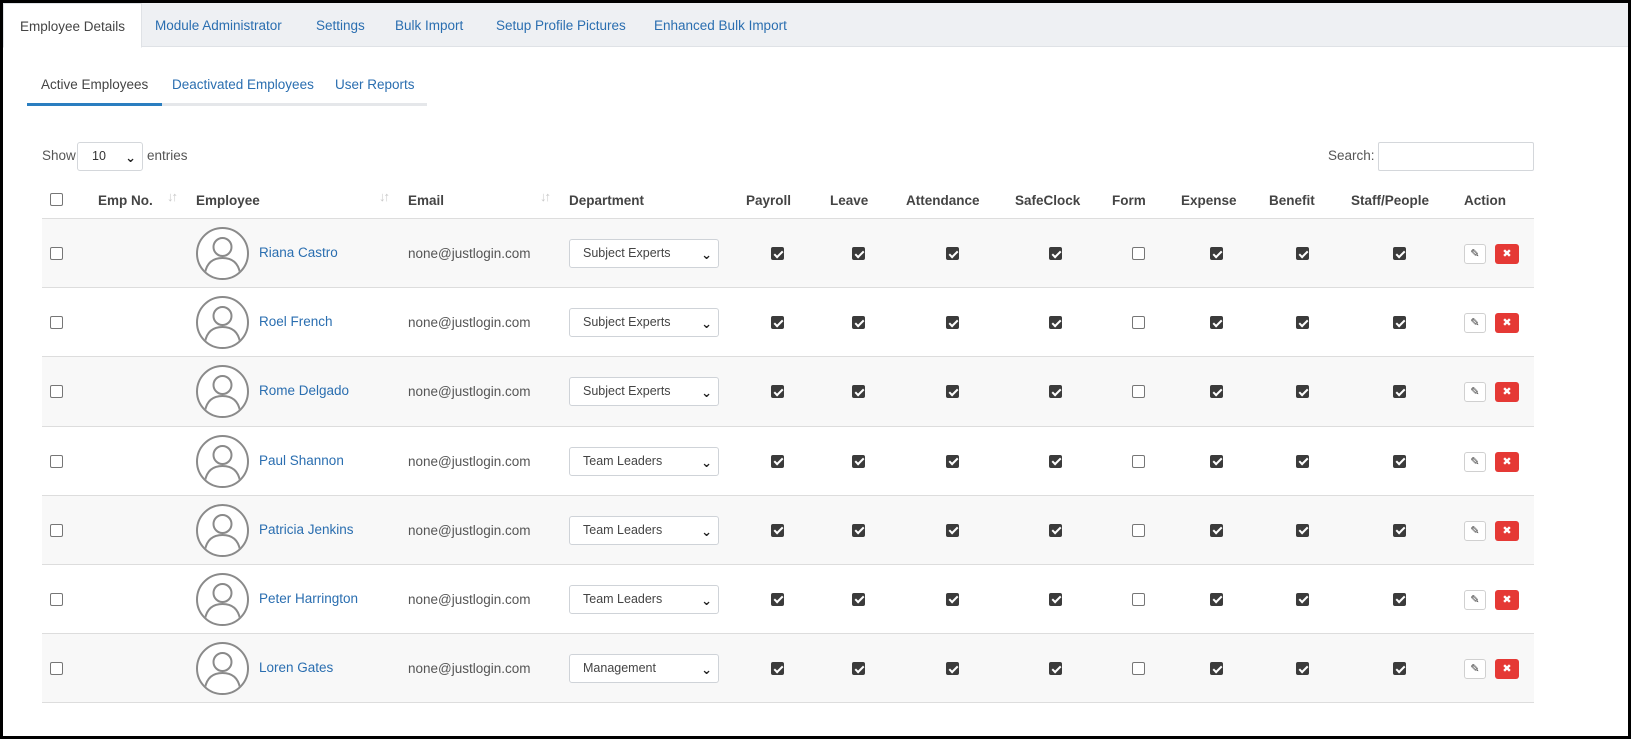  What do you see at coordinates (375, 86) in the screenshot?
I see `subtab-user-reports: User Reports` at bounding box center [375, 86].